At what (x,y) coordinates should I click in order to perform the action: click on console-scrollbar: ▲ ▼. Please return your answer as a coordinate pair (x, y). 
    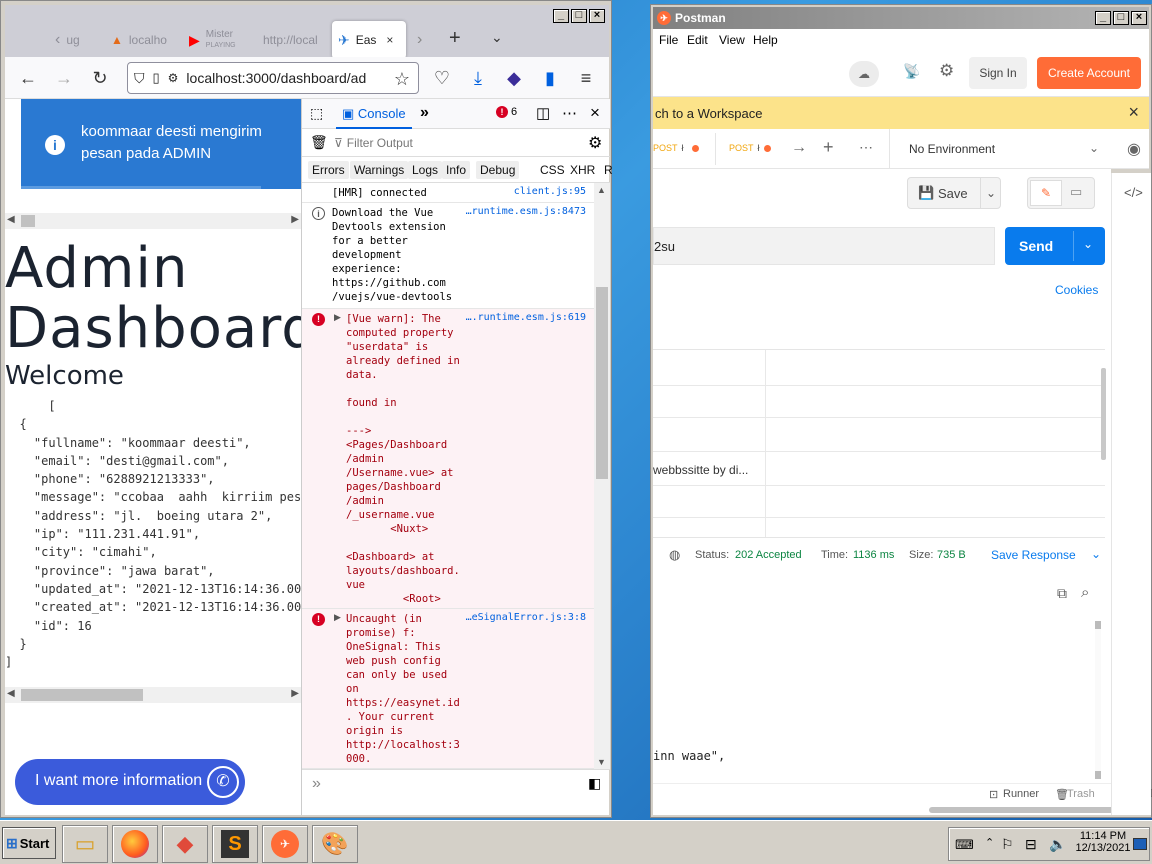
    Looking at the image, I should click on (602, 476).